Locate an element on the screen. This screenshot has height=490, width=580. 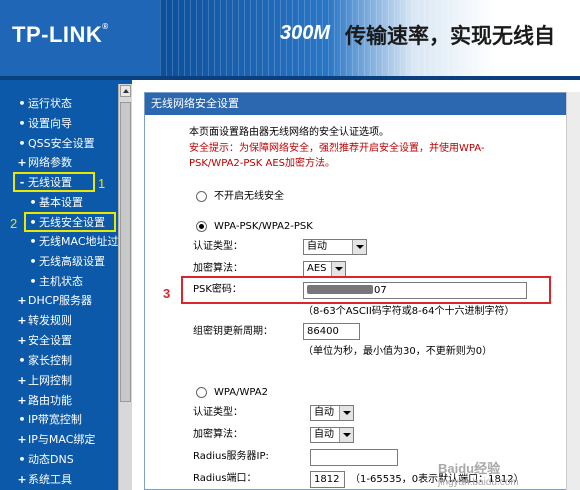
sidebar-item-routing: +路由功能 is located at coordinates (60, 401).